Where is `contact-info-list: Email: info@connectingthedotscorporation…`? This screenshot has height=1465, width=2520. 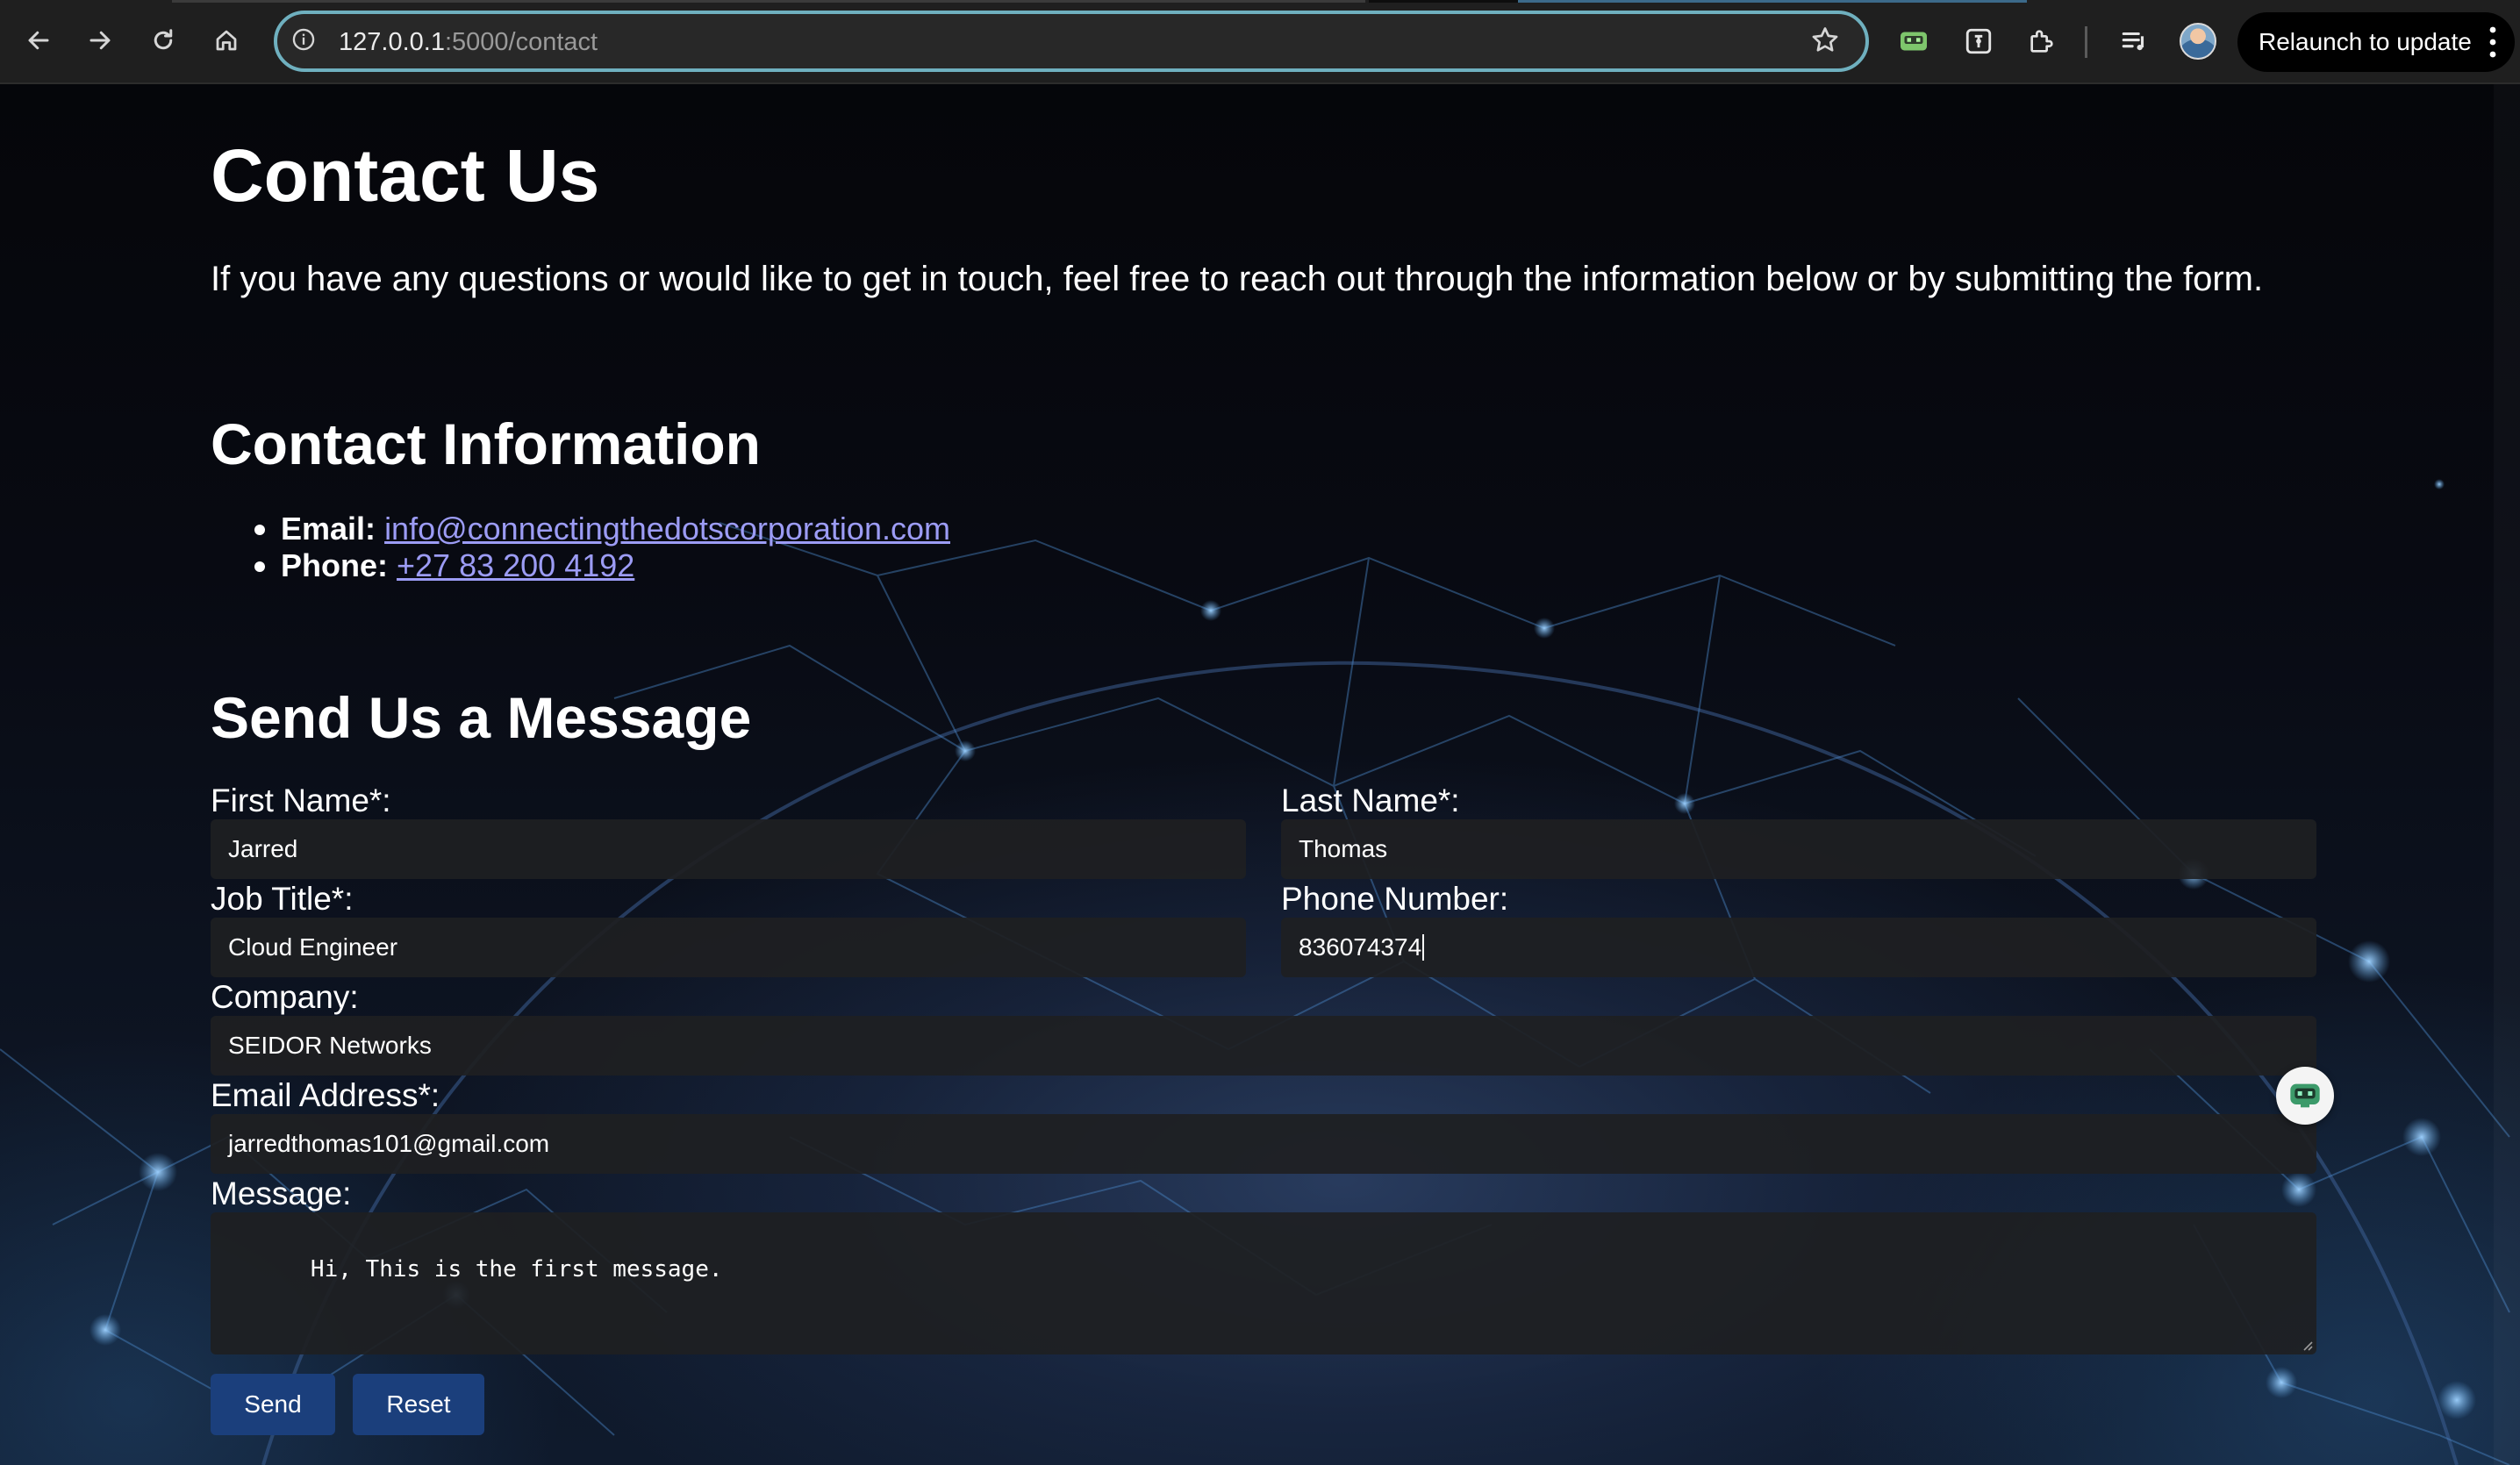 contact-info-list: Email: info@connectingthedotscorporation… is located at coordinates (580, 547).